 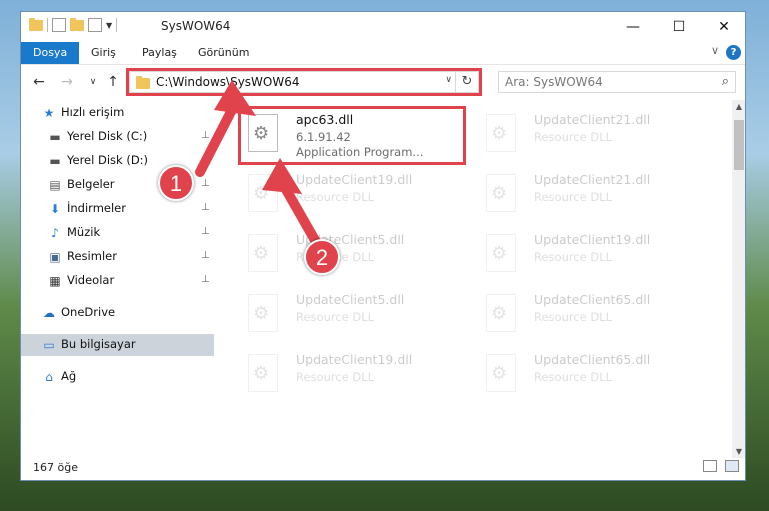 What do you see at coordinates (176, 183) in the screenshot?
I see `callout-1: 1` at bounding box center [176, 183].